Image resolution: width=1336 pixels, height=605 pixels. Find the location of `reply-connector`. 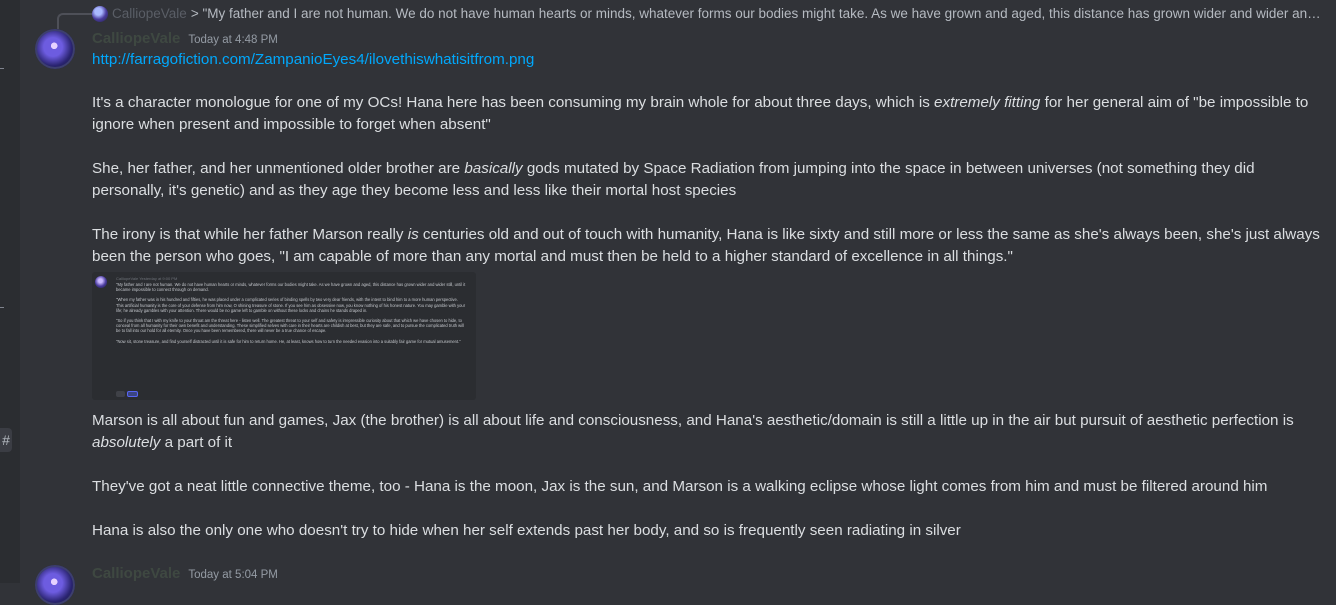

reply-connector is located at coordinates (75, 21).